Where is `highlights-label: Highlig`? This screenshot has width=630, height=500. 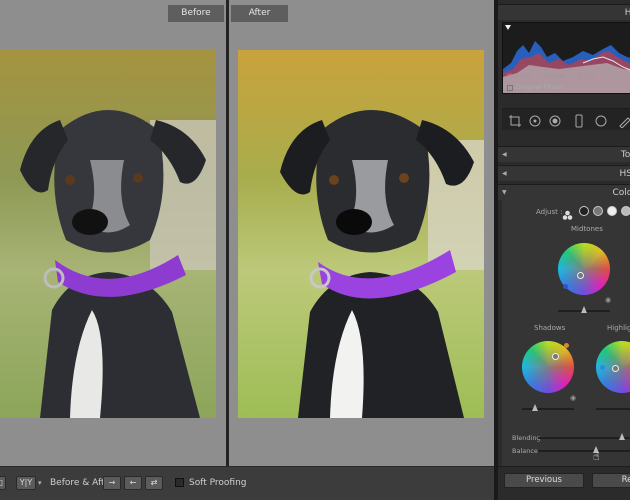 highlights-label: Highlig is located at coordinates (618, 328).